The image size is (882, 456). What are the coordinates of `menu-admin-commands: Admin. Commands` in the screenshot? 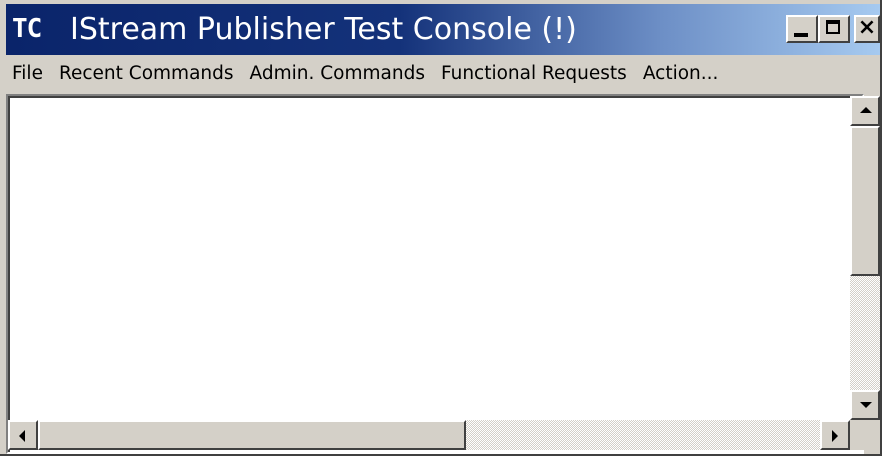 It's located at (337, 74).